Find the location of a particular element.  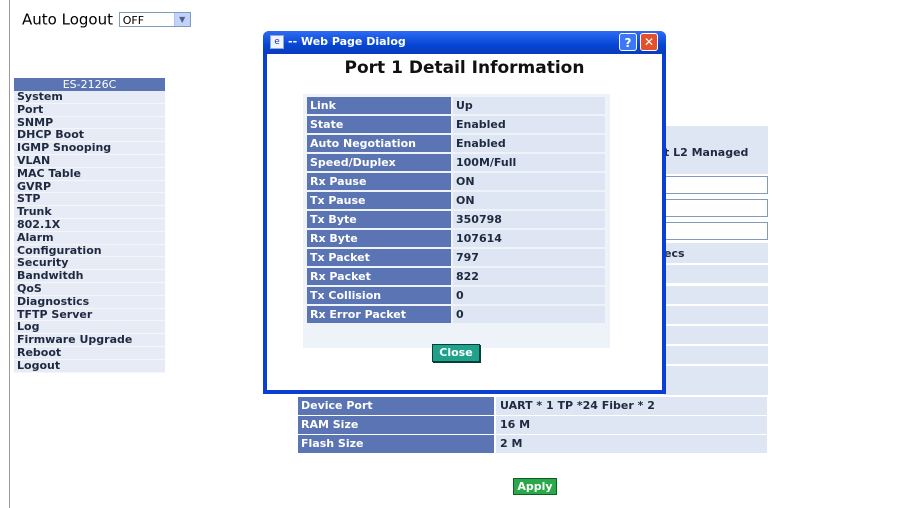

ram-size-row: RAM Size 16 M is located at coordinates (532, 425).